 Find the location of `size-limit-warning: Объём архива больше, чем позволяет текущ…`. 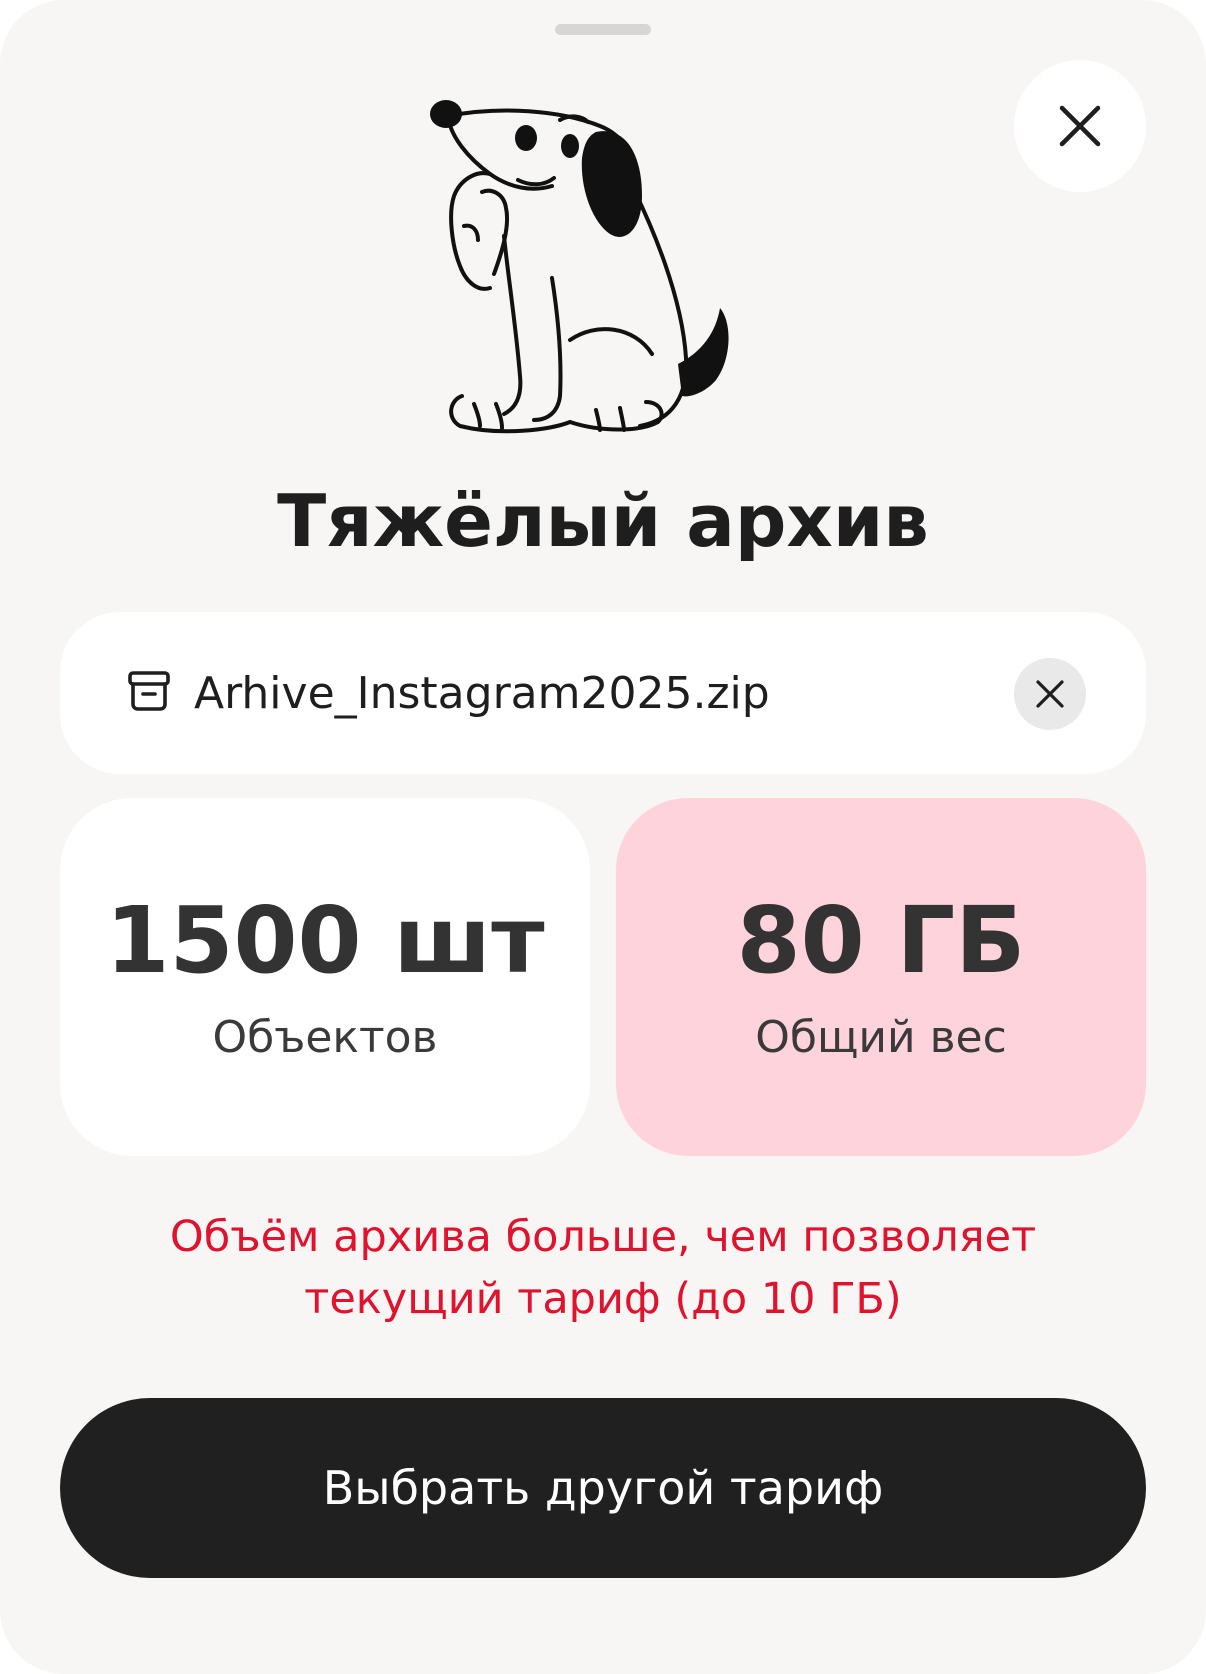

size-limit-warning: Объём архива больше, чем позволяет текущ… is located at coordinates (603, 1268).